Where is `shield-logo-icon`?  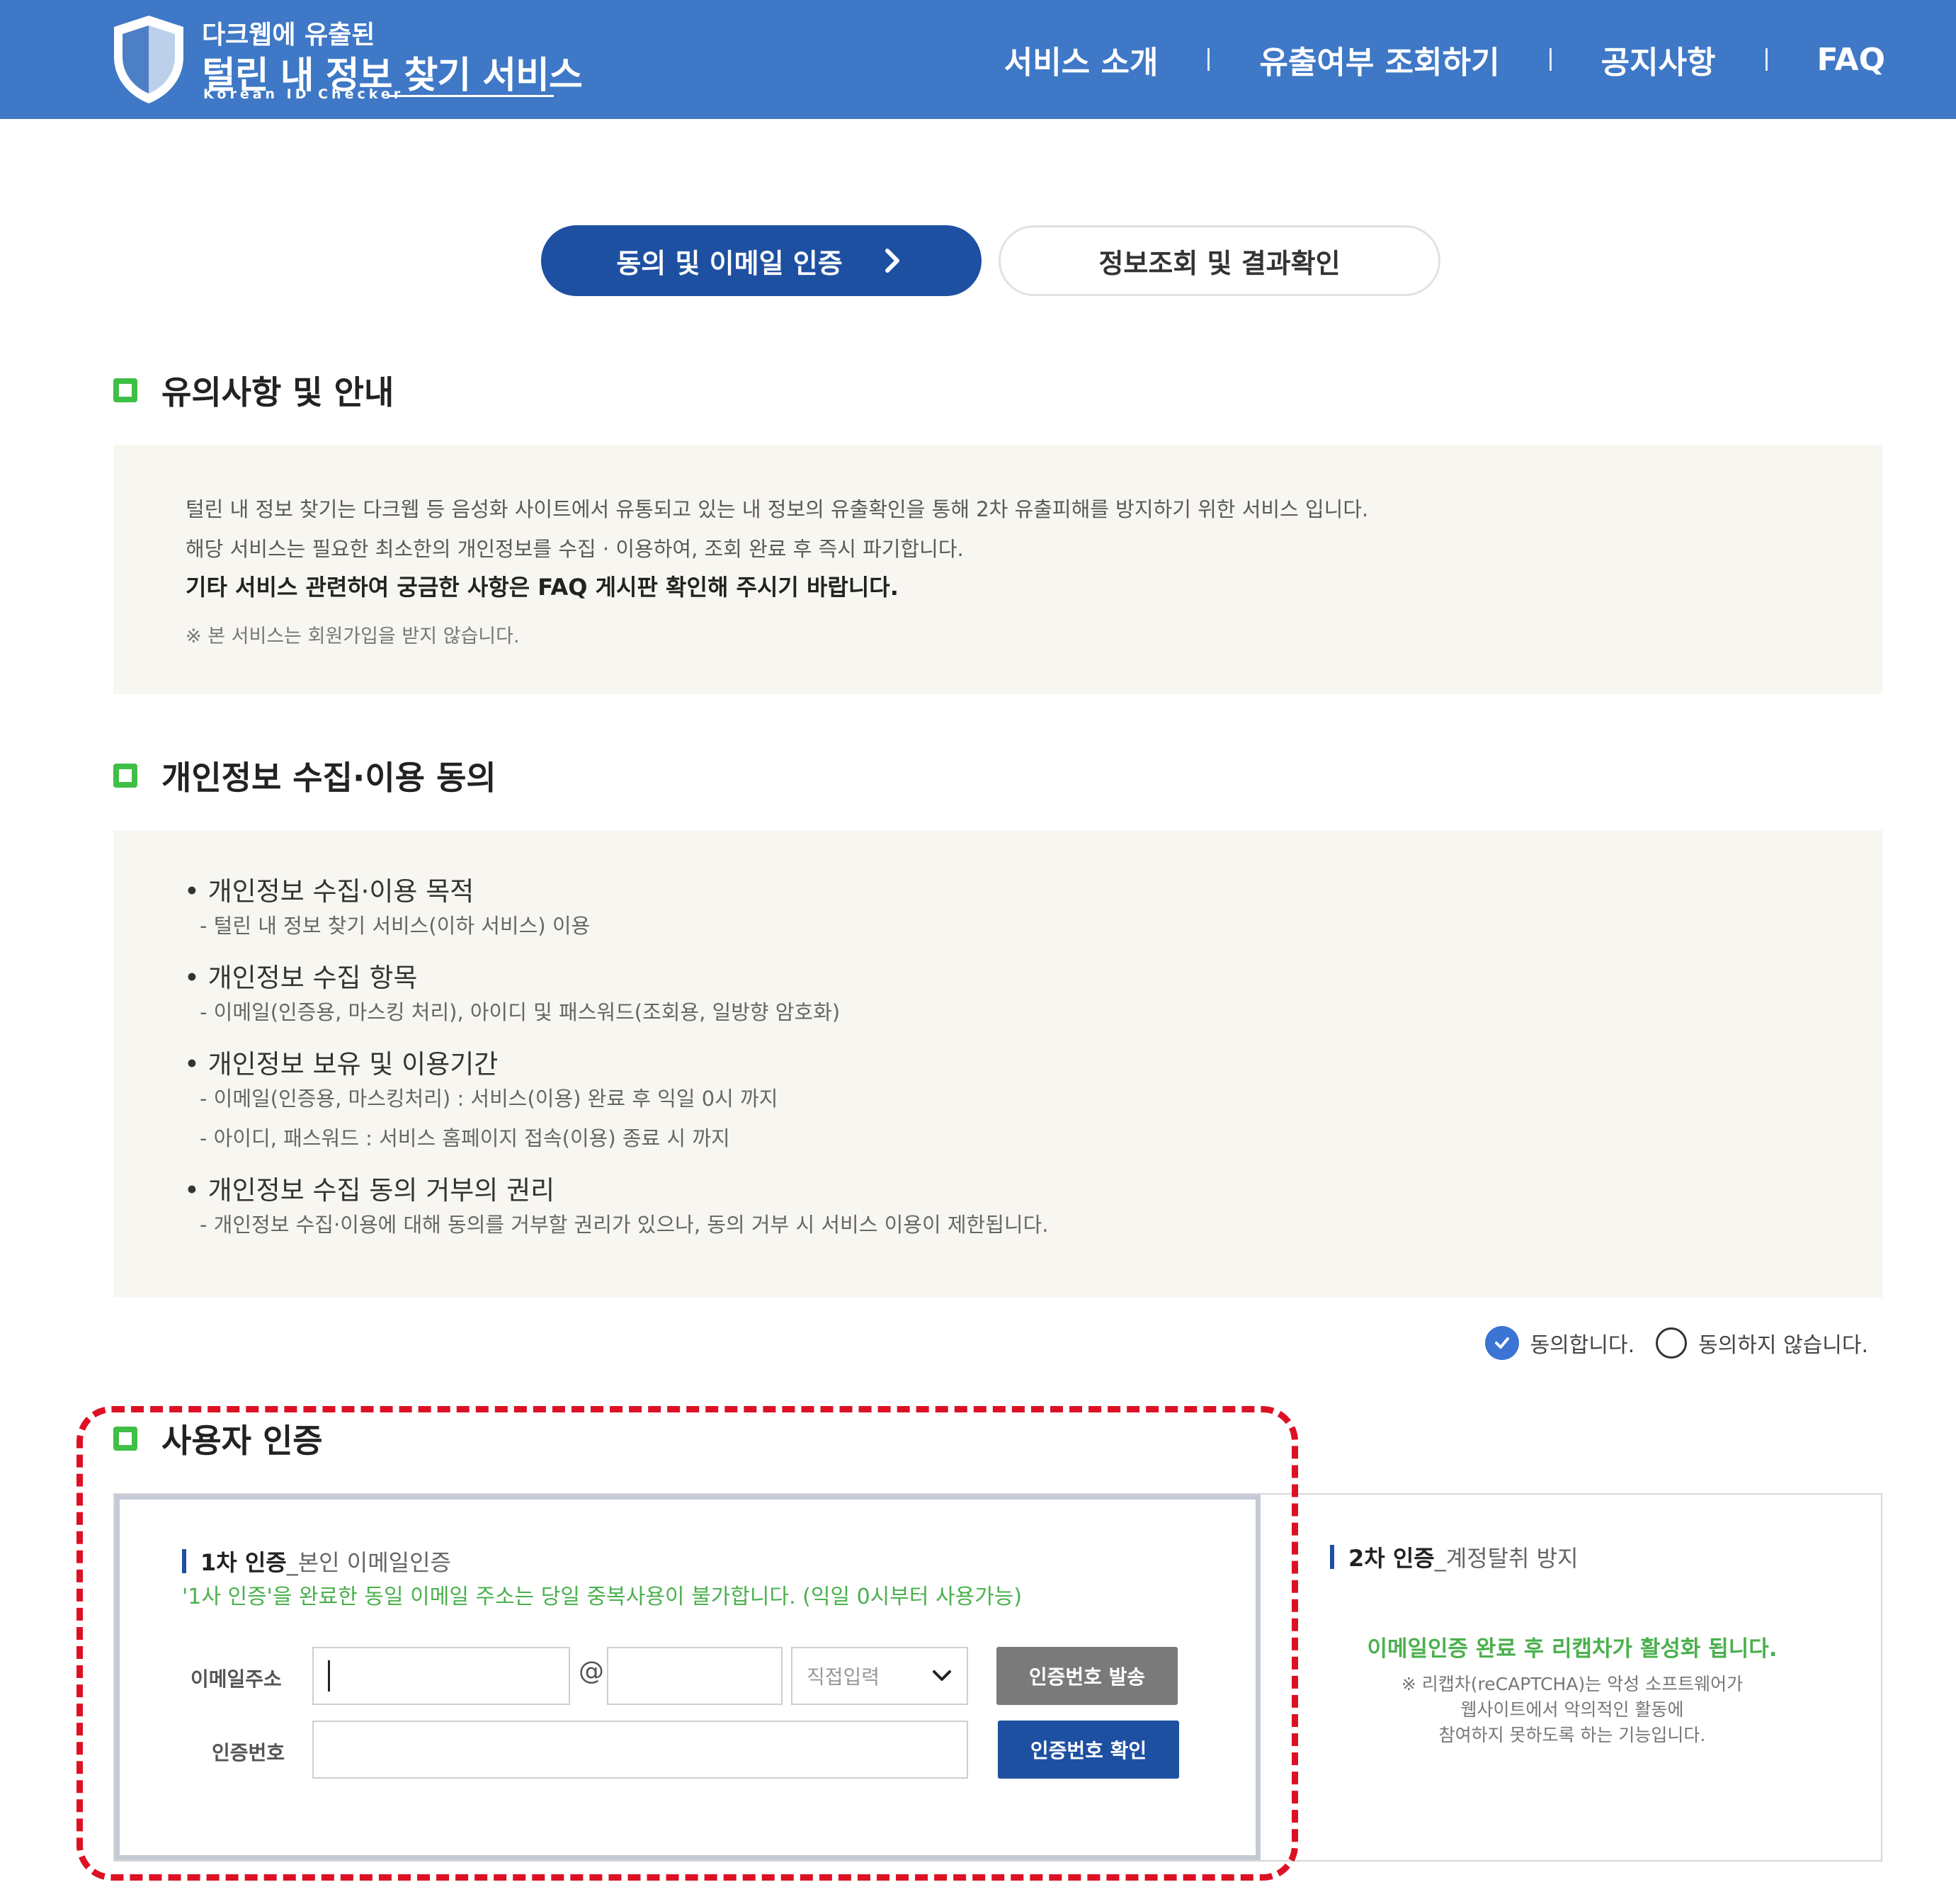 shield-logo-icon is located at coordinates (148, 59).